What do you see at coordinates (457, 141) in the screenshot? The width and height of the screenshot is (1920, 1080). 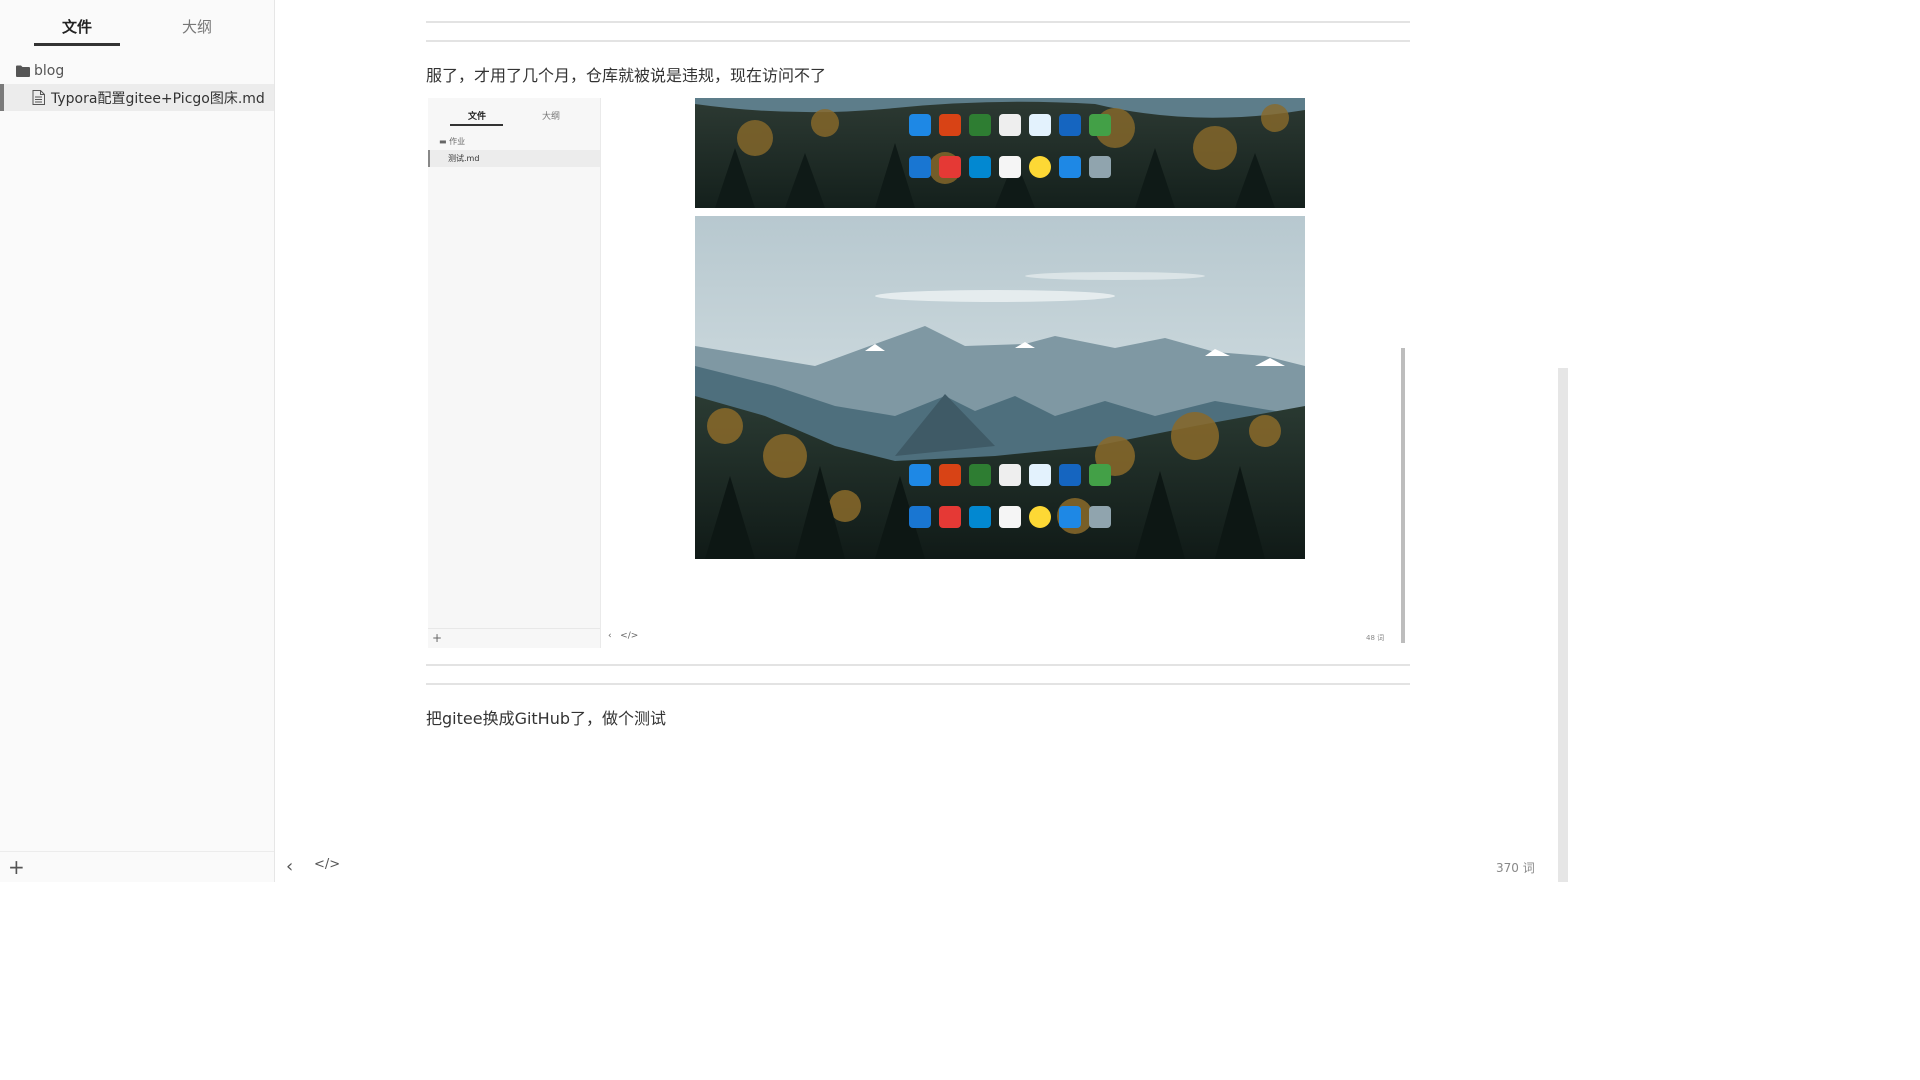 I see `embedded-folder-label: 作业` at bounding box center [457, 141].